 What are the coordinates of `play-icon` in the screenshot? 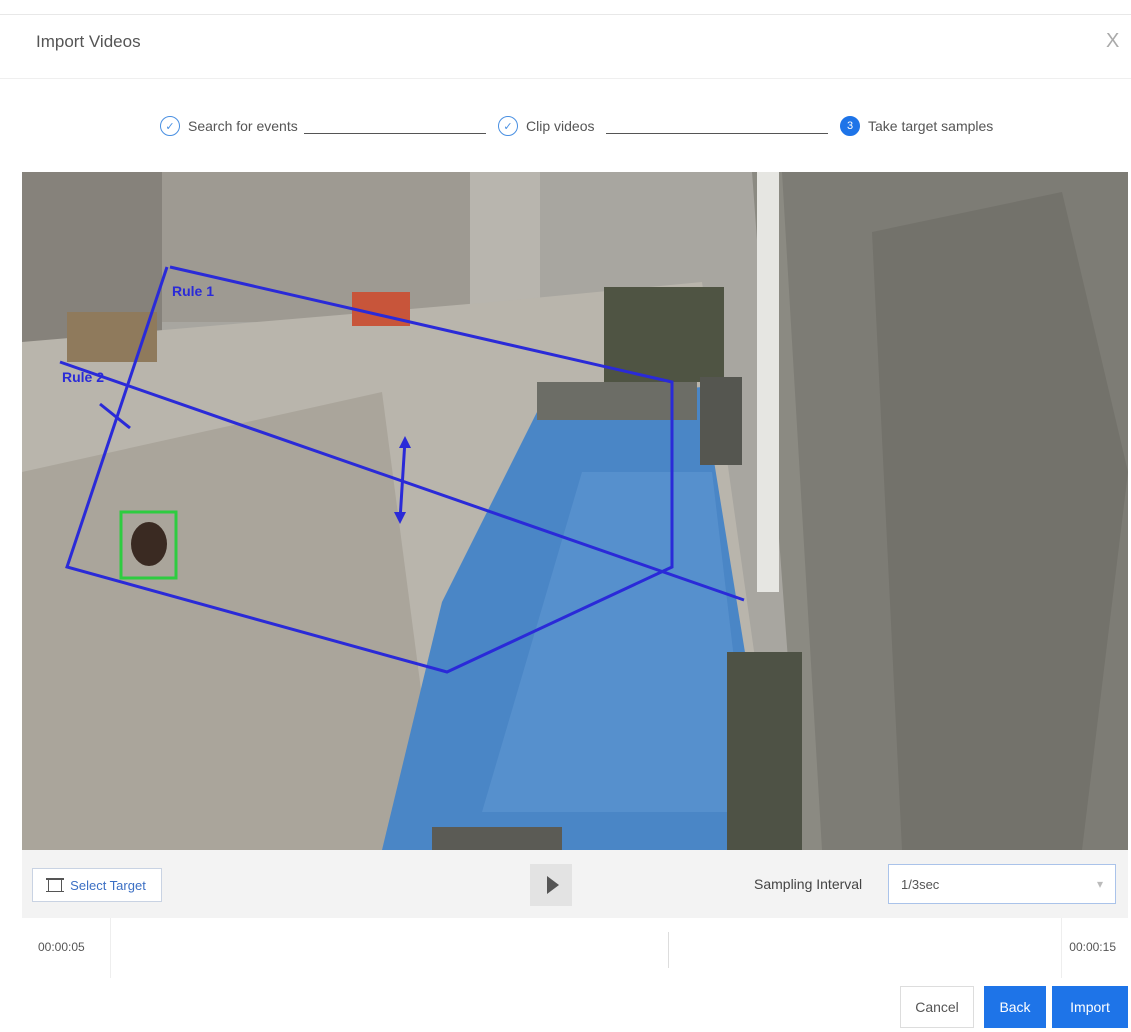 It's located at (552, 885).